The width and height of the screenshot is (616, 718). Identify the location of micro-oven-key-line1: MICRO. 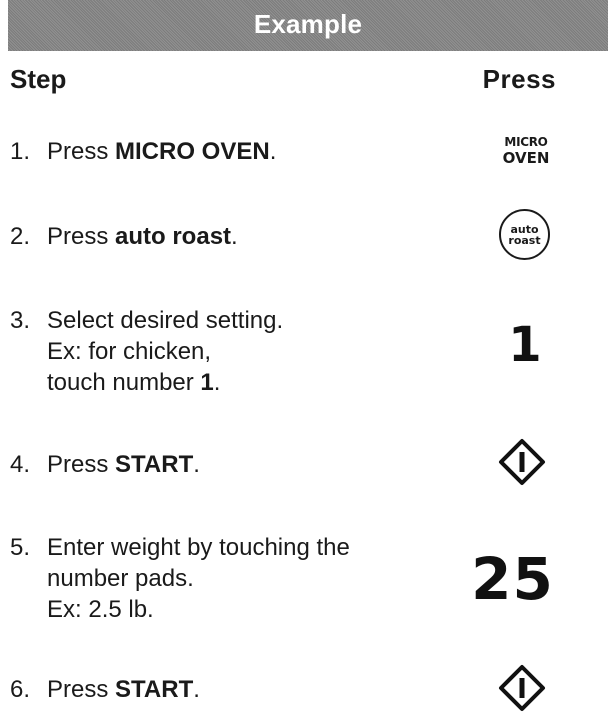
(526, 142).